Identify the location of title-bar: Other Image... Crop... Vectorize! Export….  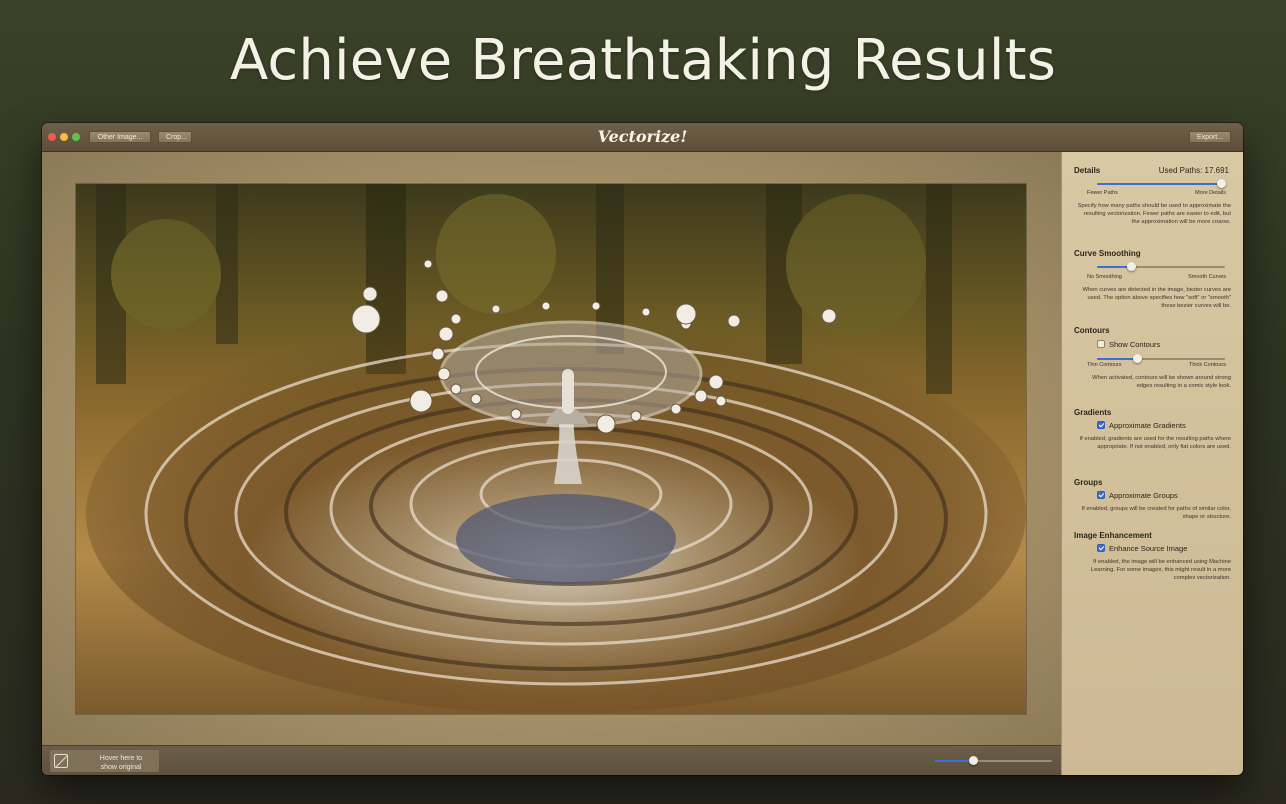
(642, 137).